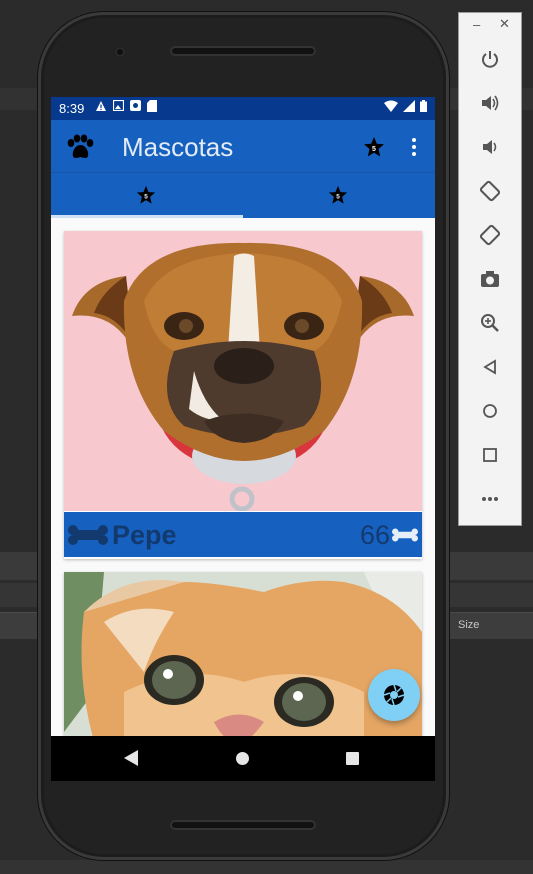 The height and width of the screenshot is (874, 533). Describe the element at coordinates (147, 216) in the screenshot. I see `tab-indicator` at that location.